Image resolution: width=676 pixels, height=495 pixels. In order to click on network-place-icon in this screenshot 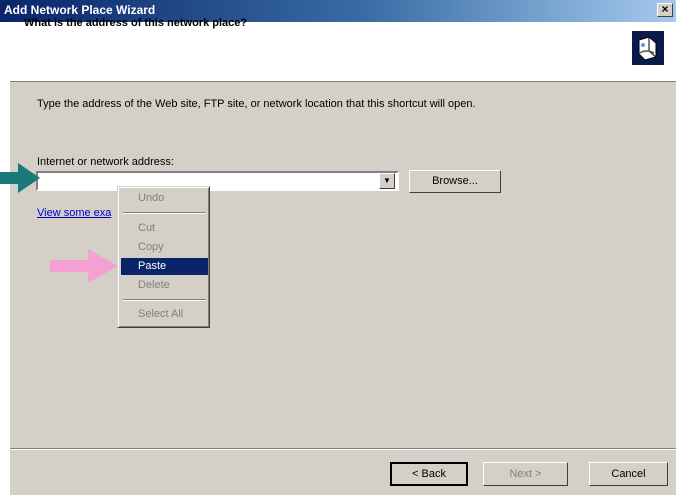, I will do `click(648, 48)`.